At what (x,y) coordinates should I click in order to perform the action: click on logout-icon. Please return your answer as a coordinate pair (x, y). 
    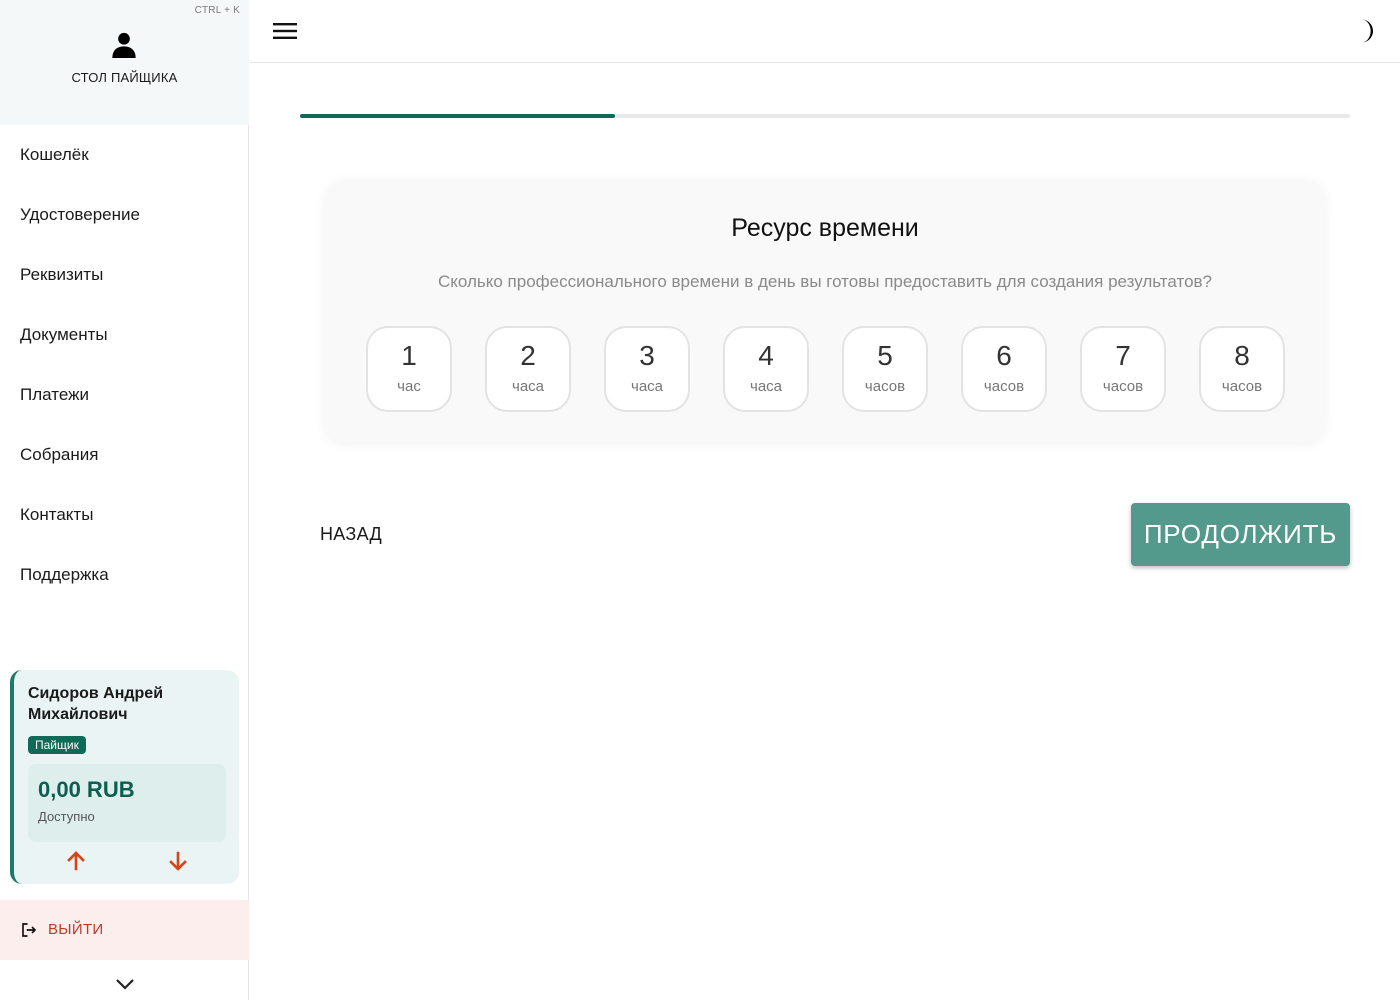
    Looking at the image, I should click on (29, 930).